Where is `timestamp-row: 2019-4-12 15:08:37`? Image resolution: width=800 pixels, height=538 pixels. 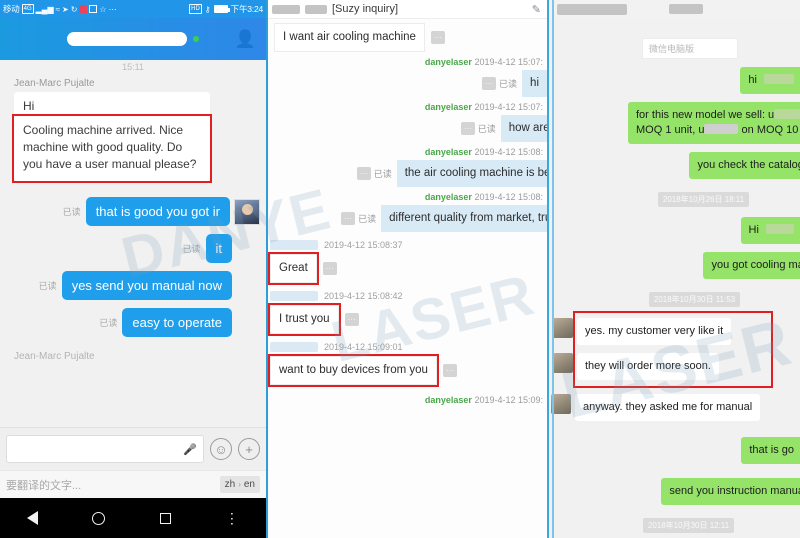 timestamp-row: 2019-4-12 15:08:37 is located at coordinates (406, 243).